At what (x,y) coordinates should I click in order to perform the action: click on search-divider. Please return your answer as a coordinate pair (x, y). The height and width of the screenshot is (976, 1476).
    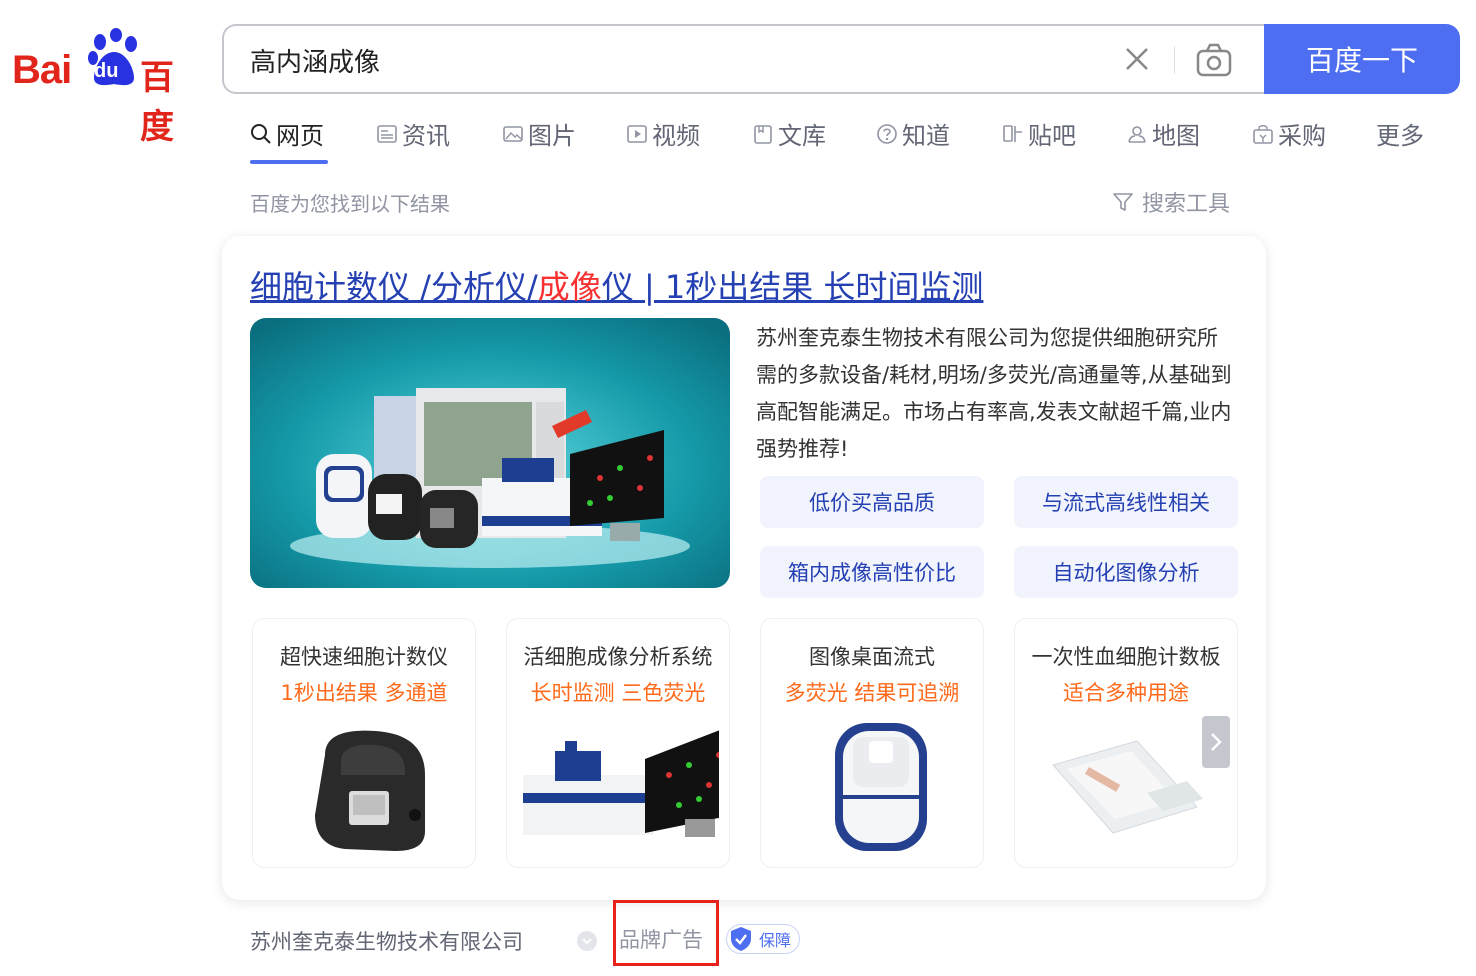
    Looking at the image, I should click on (1174, 60).